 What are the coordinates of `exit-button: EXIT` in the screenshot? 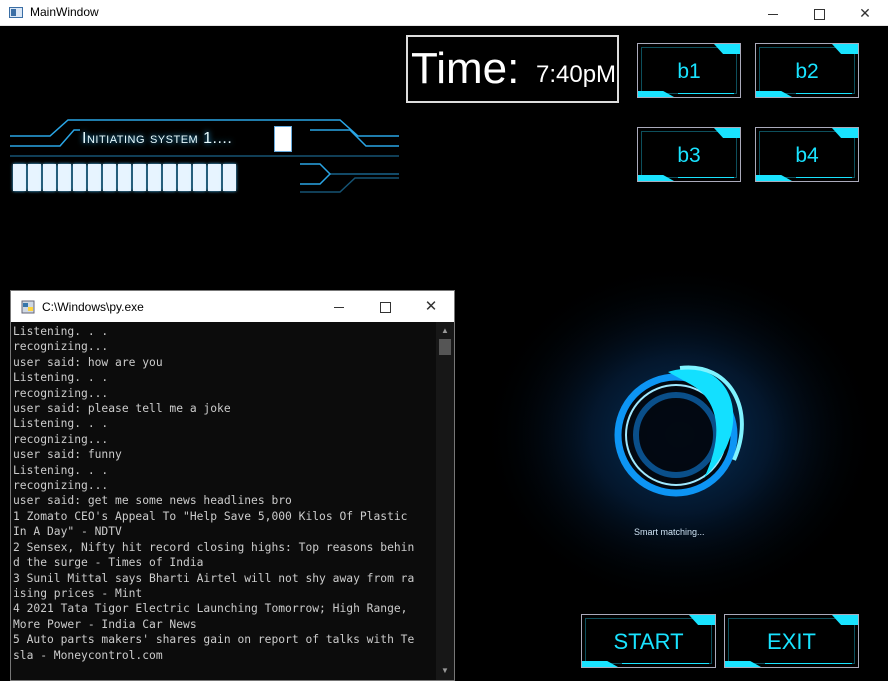 It's located at (791, 641).